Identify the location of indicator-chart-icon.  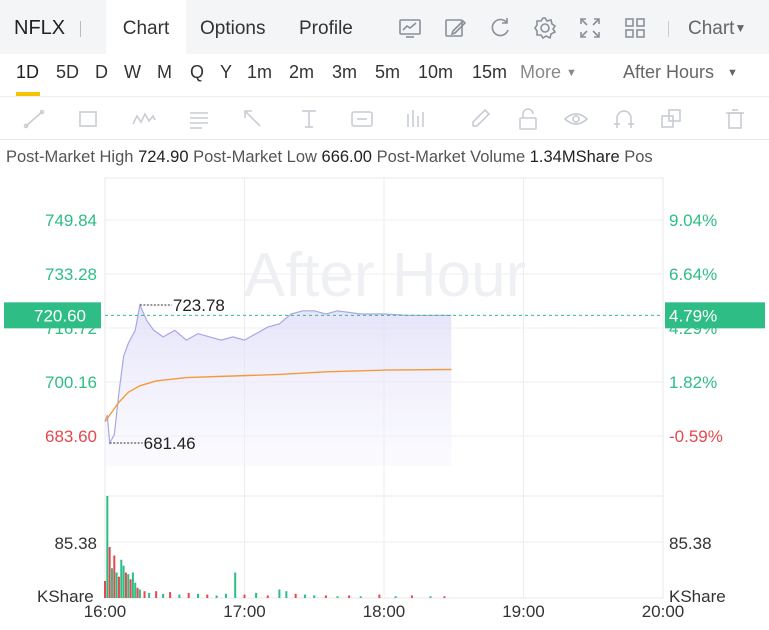
(410, 28).